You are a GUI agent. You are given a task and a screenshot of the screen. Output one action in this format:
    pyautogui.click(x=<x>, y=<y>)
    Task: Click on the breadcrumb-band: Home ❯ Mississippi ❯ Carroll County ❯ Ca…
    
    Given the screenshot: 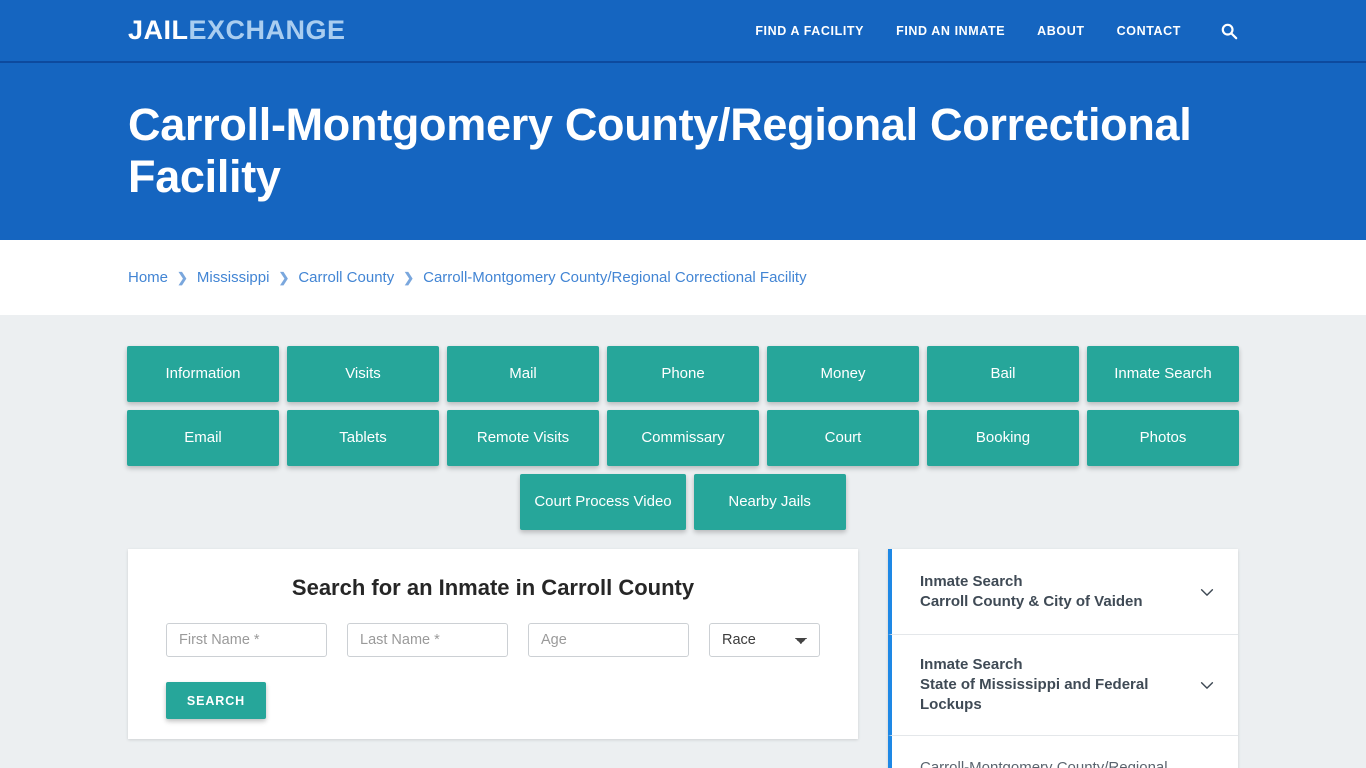 What is the action you would take?
    pyautogui.click(x=683, y=277)
    